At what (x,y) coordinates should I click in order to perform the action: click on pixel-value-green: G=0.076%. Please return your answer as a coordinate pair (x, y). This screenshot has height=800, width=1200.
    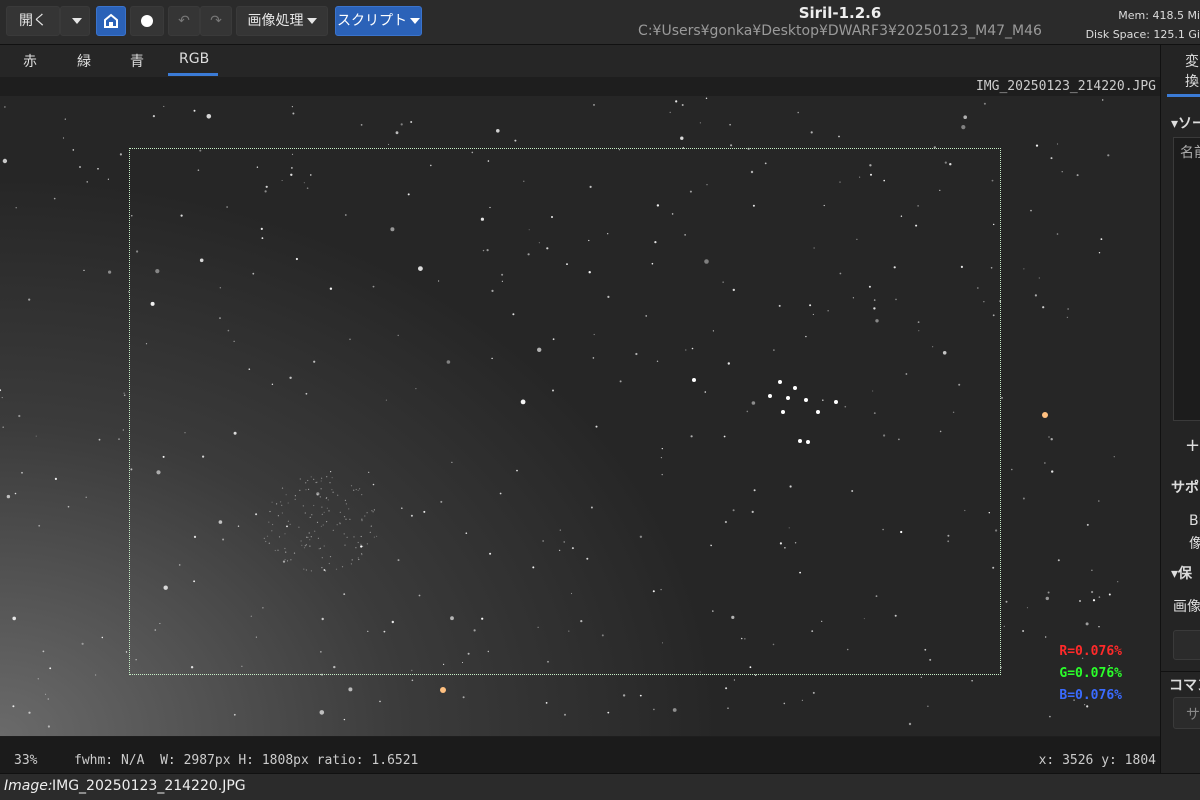
    Looking at the image, I should click on (1090, 673).